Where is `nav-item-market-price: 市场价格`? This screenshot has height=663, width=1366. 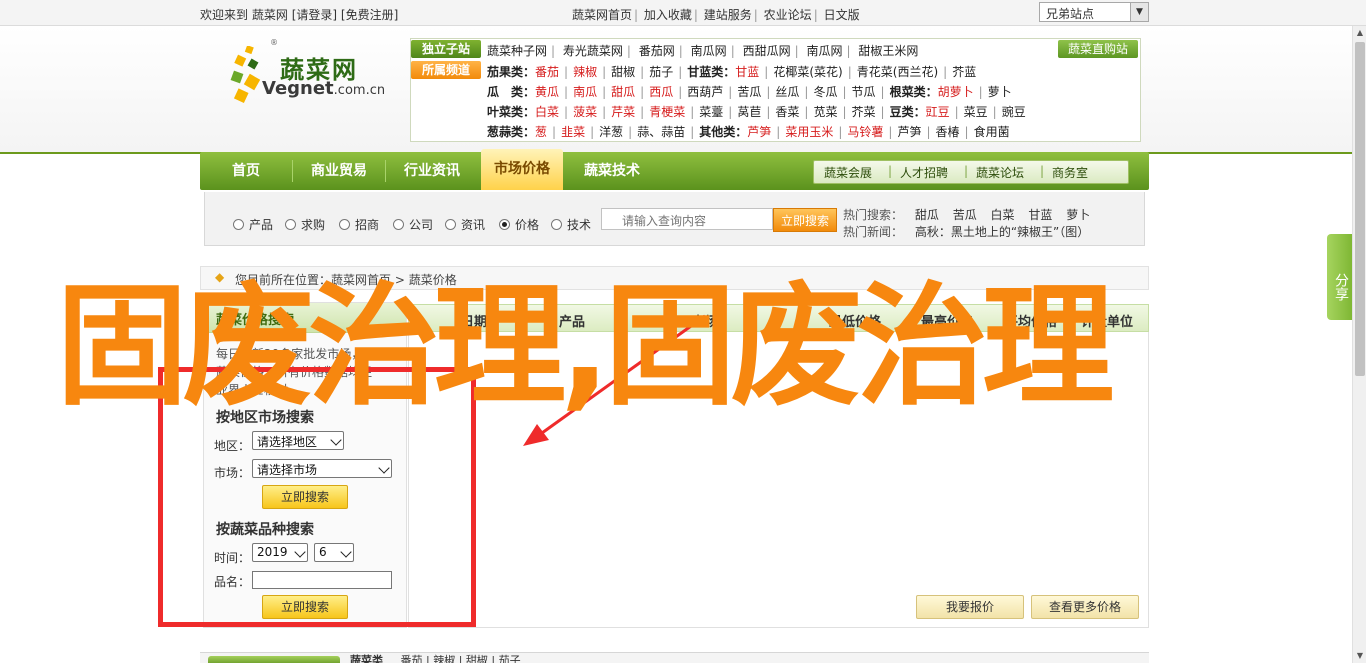
nav-item-market-price: 市场价格 is located at coordinates (522, 169).